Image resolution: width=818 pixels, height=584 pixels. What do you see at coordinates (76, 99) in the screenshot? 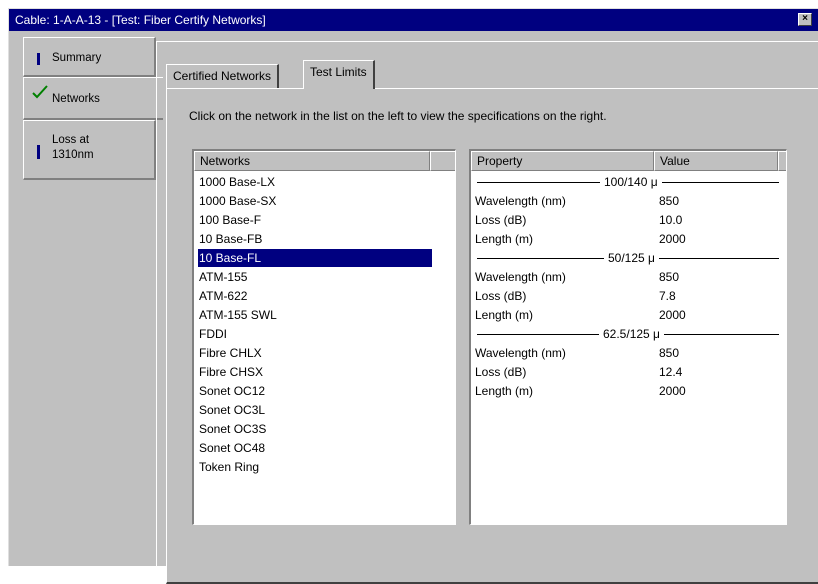
I see `nav-label-networks: Networks` at bounding box center [76, 99].